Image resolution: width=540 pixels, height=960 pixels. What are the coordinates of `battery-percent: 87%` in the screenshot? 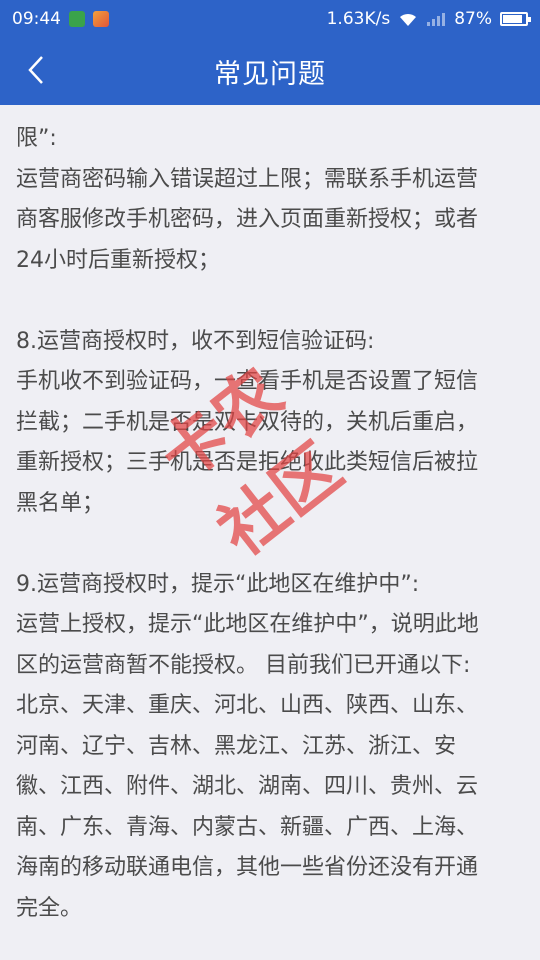 It's located at (473, 19).